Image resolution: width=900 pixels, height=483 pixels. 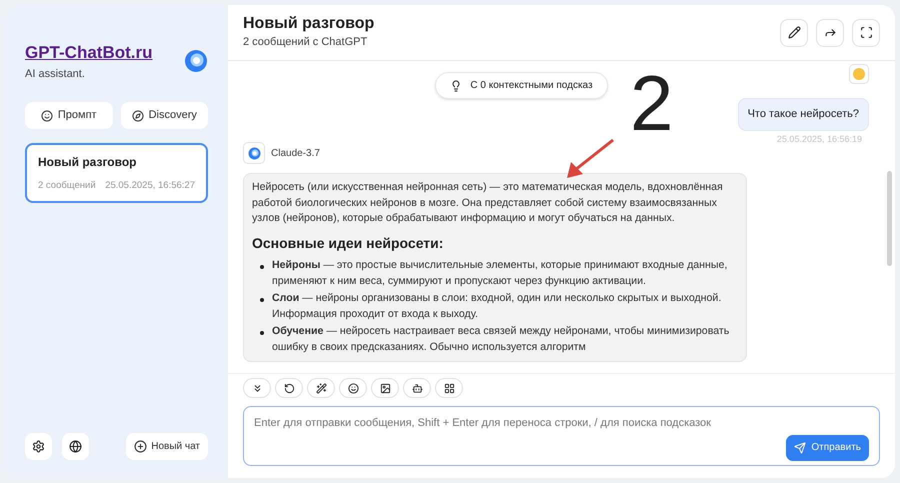 What do you see at coordinates (305, 42) in the screenshot?
I see `chat-subtitle: 2 сообщений с ChatGPT` at bounding box center [305, 42].